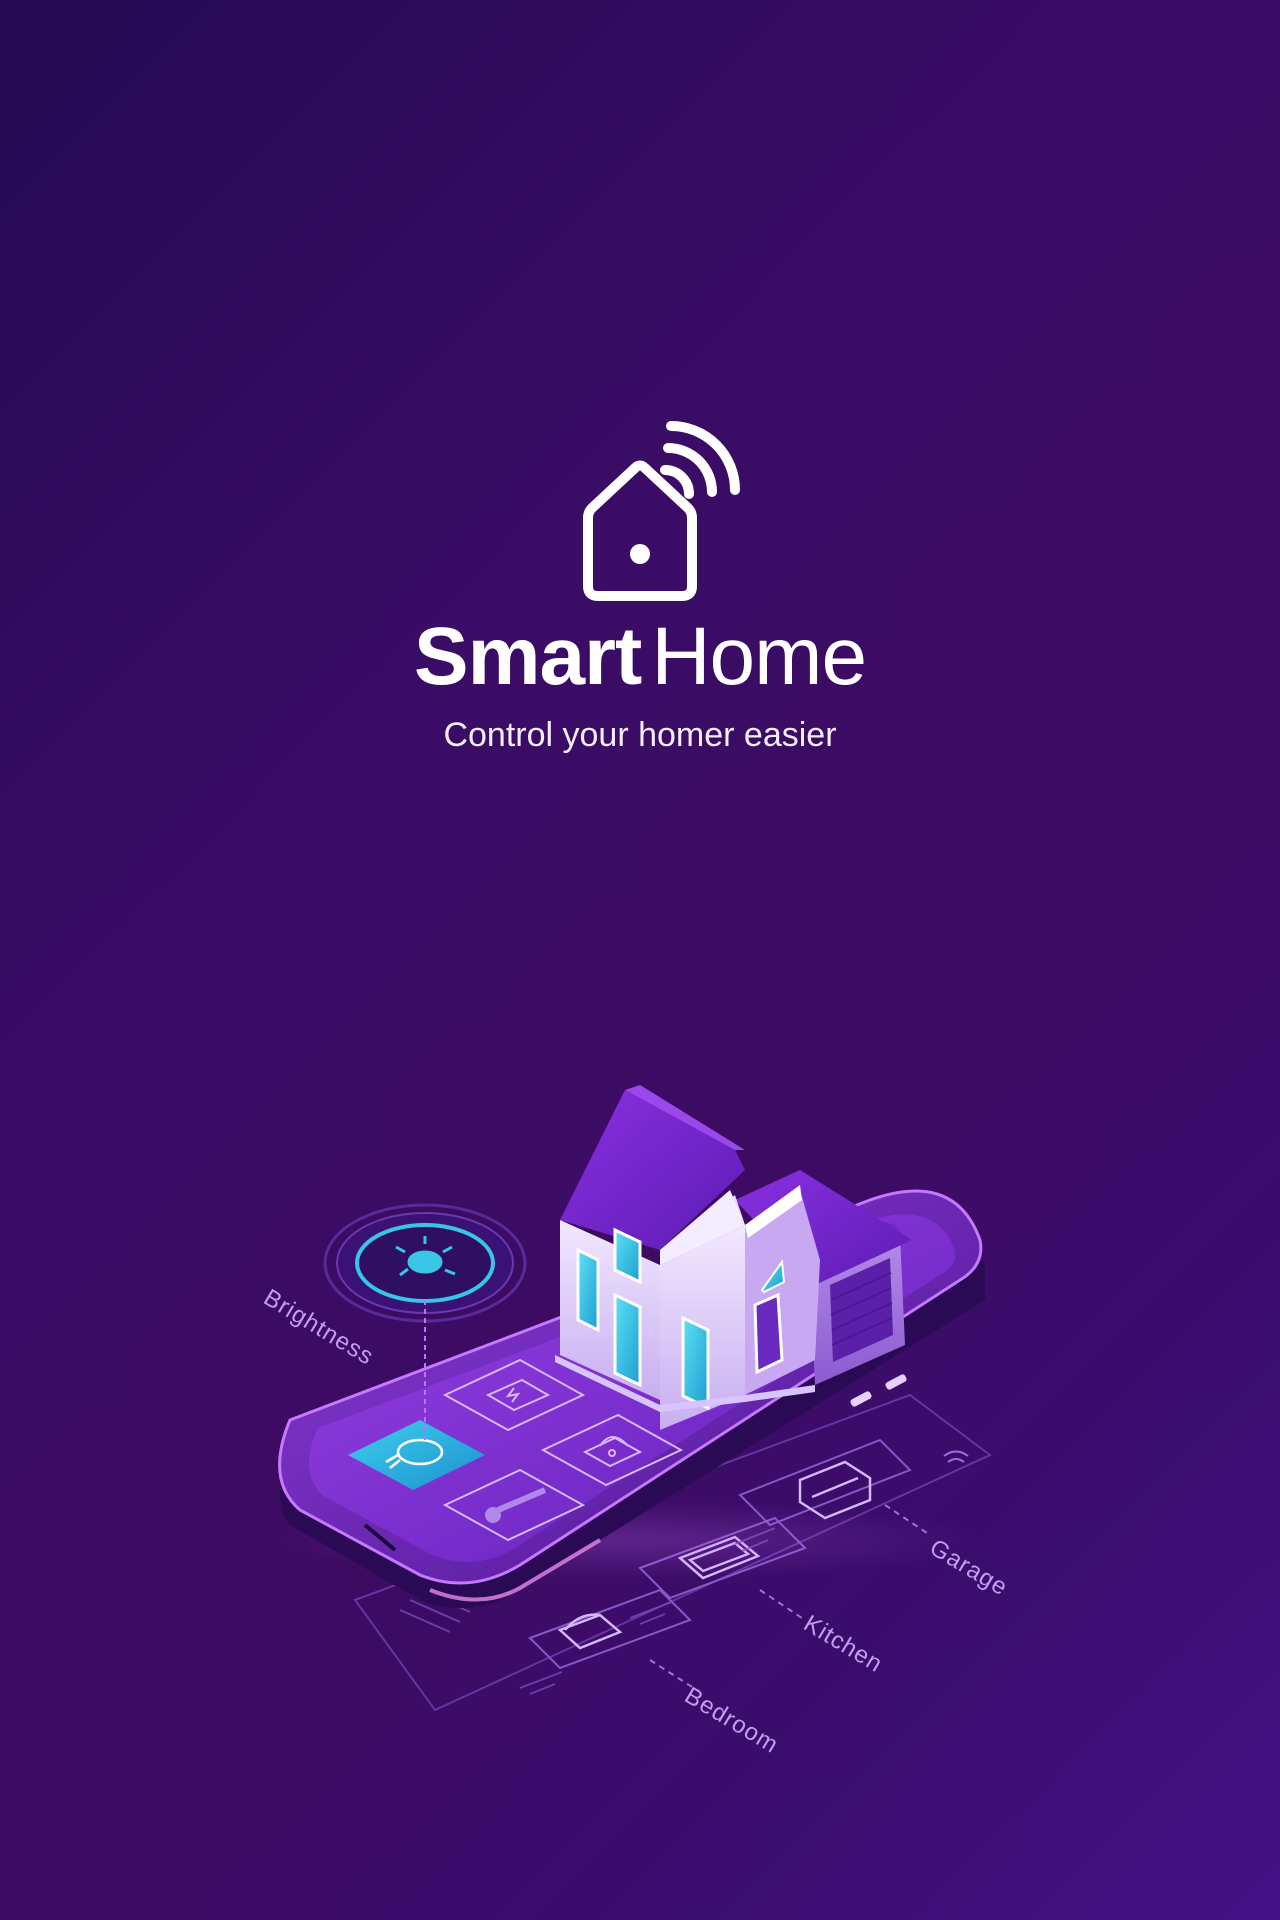 The height and width of the screenshot is (1920, 1280). I want to click on wifi-icon, so click(956, 1456).